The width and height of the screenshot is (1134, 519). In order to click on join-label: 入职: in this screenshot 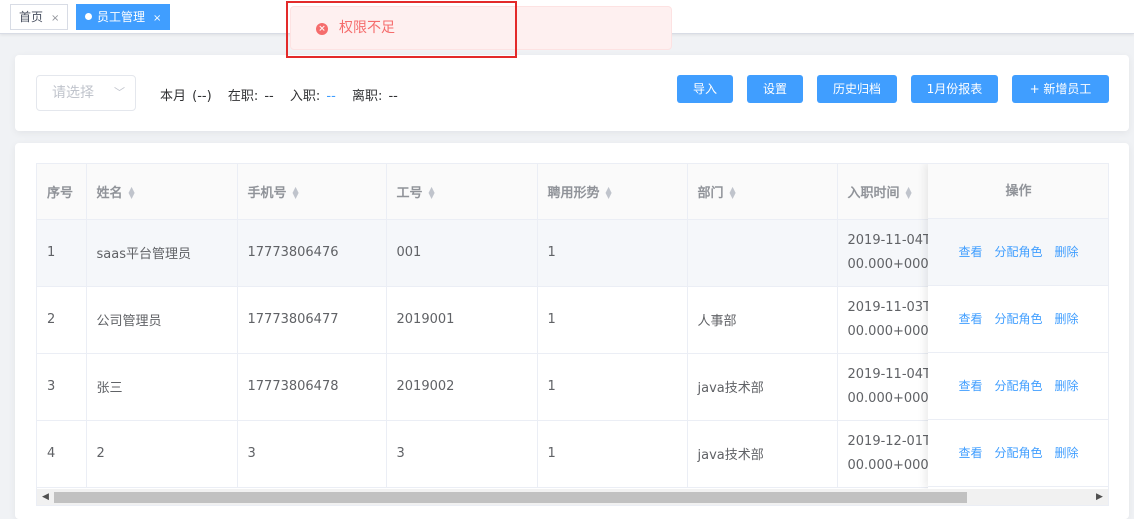, I will do `click(305, 96)`.